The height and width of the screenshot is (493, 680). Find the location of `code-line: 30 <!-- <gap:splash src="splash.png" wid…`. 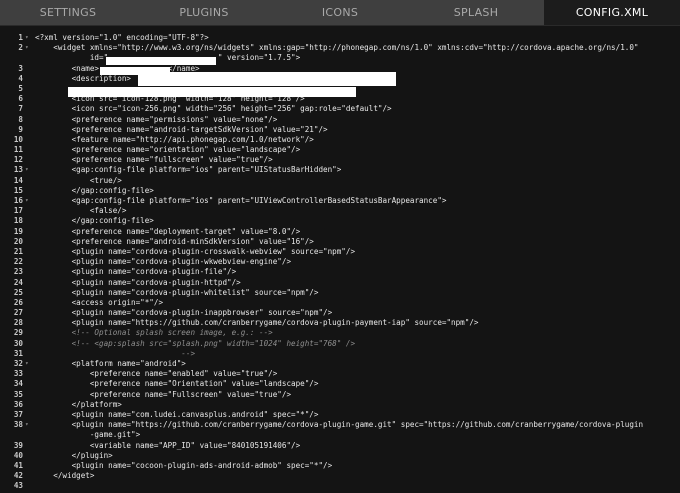

code-line: 30 <!-- <gap:splash src="splash.png" wid… is located at coordinates (340, 344).